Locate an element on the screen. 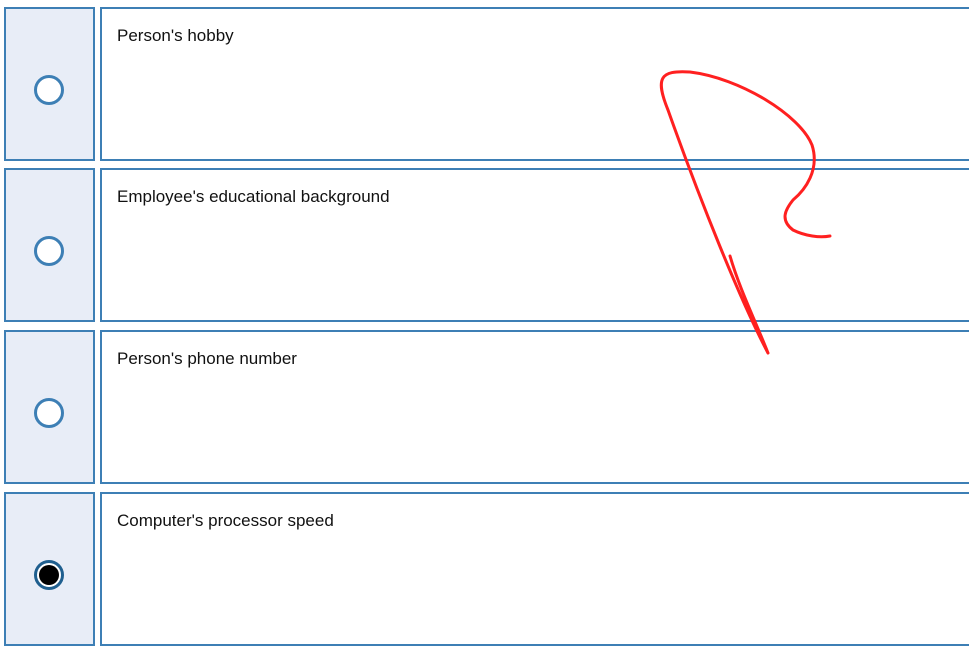 This screenshot has width=969, height=649. option-label: Employee's educational background is located at coordinates (253, 196).